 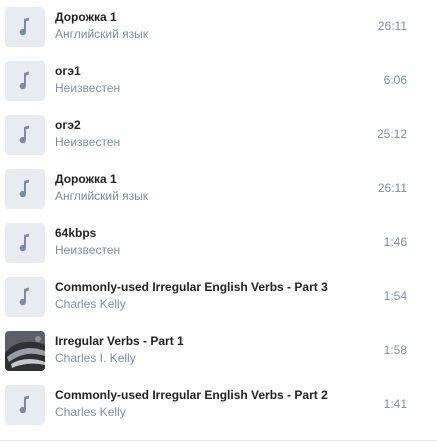 What do you see at coordinates (395, 242) in the screenshot?
I see `track-duration: 1:46` at bounding box center [395, 242].